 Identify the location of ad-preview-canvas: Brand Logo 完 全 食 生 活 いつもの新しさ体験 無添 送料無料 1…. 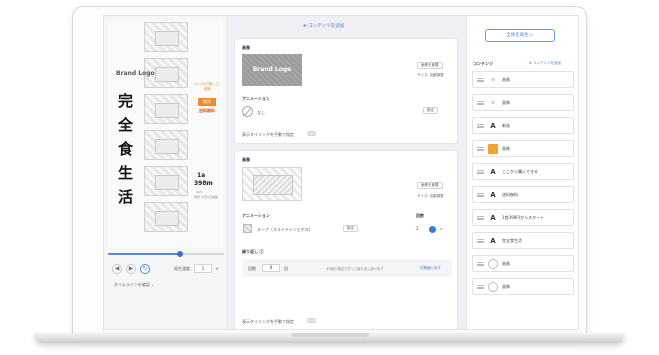
(165, 134).